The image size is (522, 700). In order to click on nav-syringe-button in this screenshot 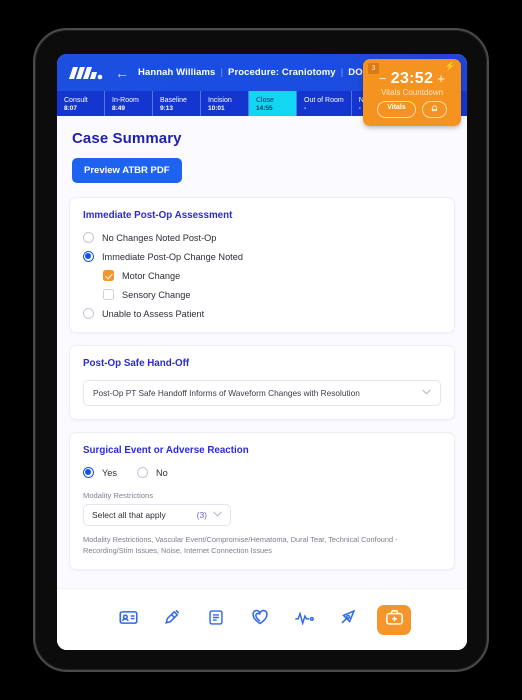, I will do `click(172, 619)`.